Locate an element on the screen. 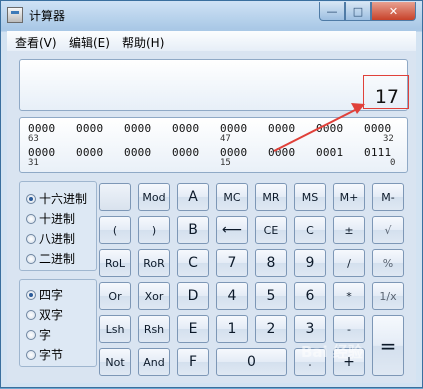 This screenshot has width=423, height=389. radio-hex: 十六进制 is located at coordinates (56, 198).